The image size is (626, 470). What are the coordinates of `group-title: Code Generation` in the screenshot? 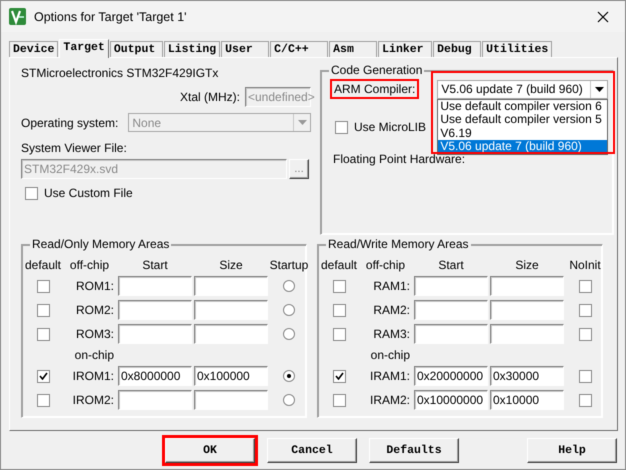 It's located at (376, 70).